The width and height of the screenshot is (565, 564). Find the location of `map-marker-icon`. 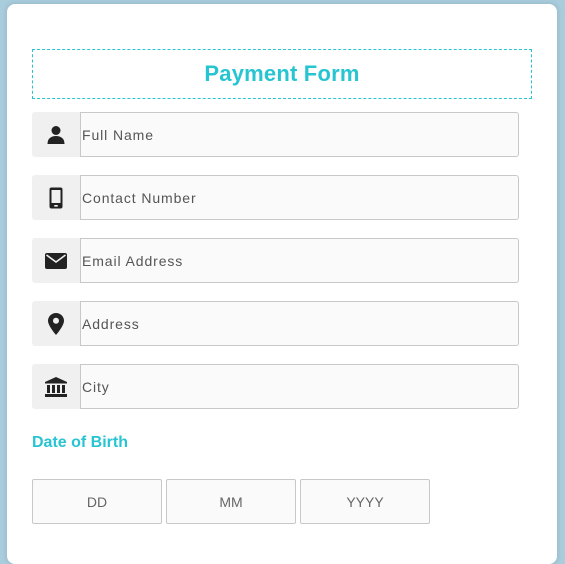

map-marker-icon is located at coordinates (56, 323).